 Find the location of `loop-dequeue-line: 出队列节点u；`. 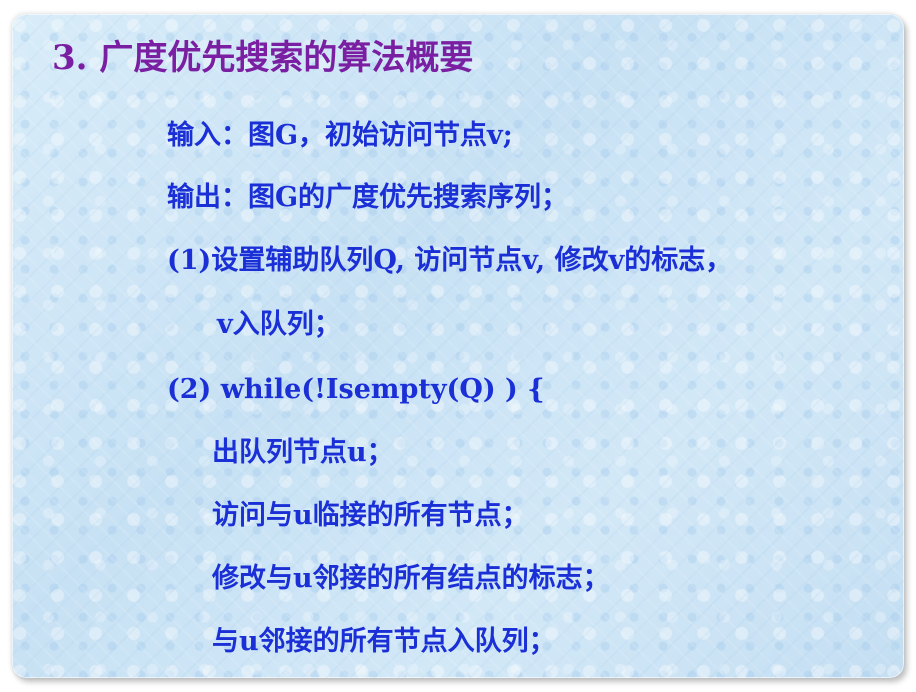

loop-dequeue-line: 出队列节点u； is located at coordinates (303, 452).